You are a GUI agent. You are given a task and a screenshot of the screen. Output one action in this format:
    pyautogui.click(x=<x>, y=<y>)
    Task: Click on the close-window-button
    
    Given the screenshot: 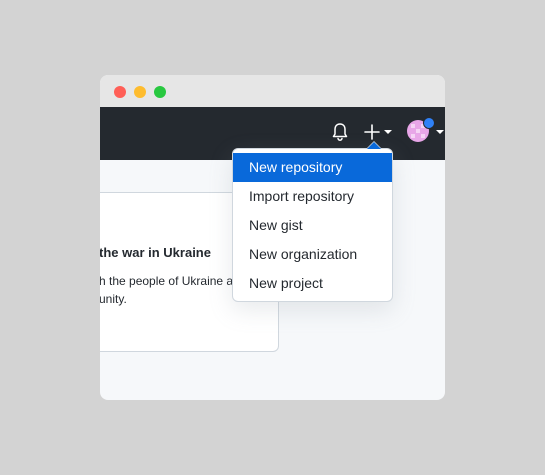 What is the action you would take?
    pyautogui.click(x=120, y=92)
    